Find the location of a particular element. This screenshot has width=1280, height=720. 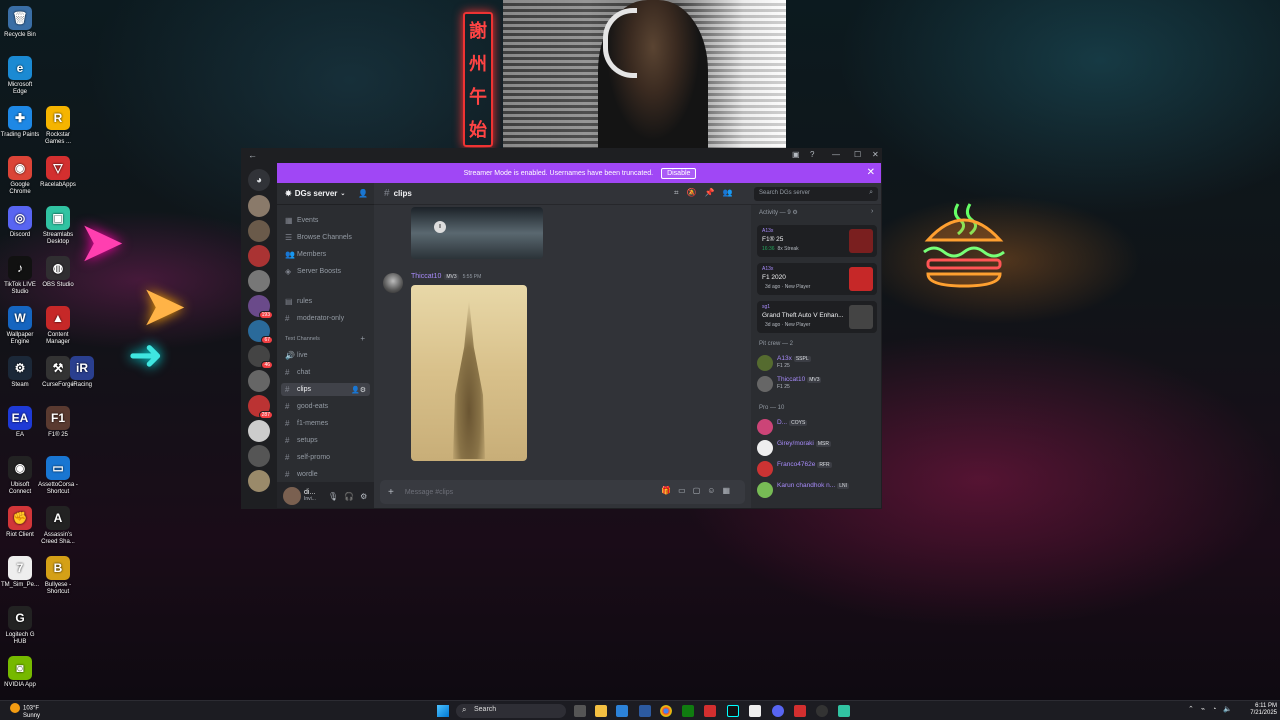

desktop-icon: 🗑 Recycle Bin is located at coordinates (20, 22).